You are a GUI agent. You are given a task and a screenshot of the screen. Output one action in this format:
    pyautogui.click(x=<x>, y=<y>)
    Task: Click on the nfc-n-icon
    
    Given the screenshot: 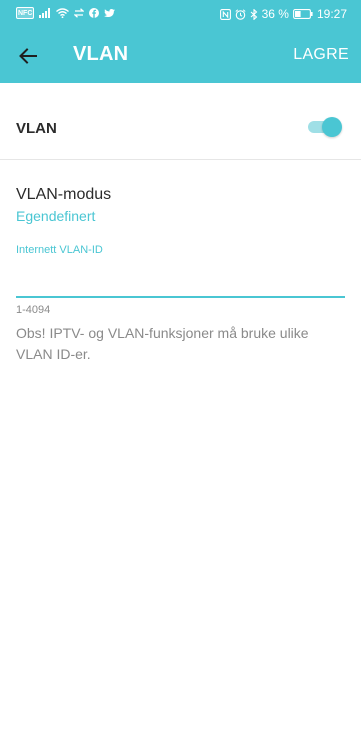 What is the action you would take?
    pyautogui.click(x=225, y=14)
    